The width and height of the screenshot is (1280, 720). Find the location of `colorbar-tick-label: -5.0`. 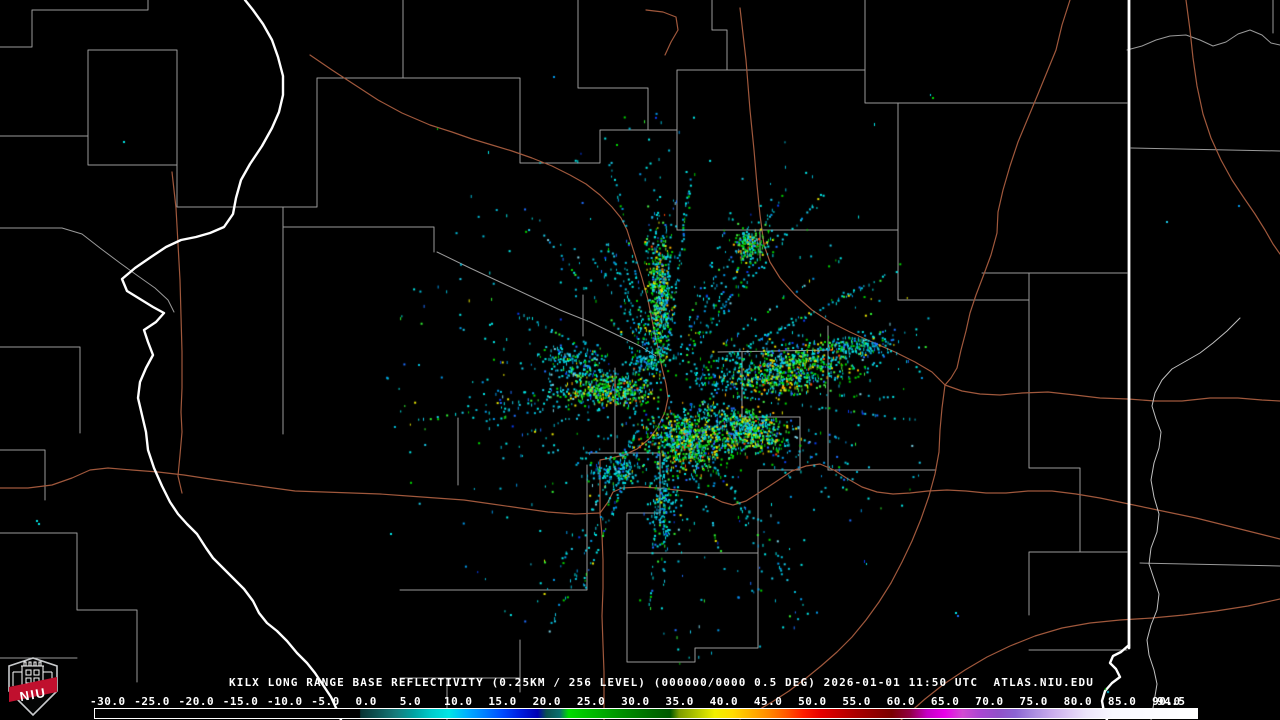

colorbar-tick-label: -5.0 is located at coordinates (325, 701).